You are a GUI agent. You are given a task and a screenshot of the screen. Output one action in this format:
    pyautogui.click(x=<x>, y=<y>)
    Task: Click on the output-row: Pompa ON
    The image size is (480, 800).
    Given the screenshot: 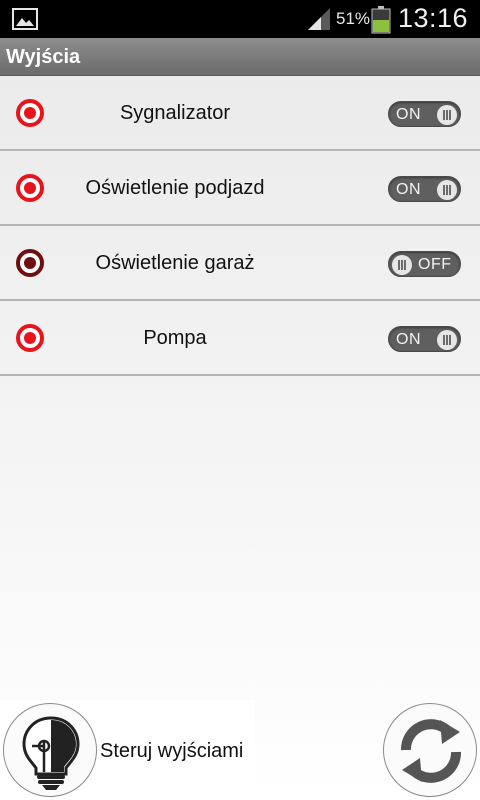 What is the action you would take?
    pyautogui.click(x=240, y=338)
    